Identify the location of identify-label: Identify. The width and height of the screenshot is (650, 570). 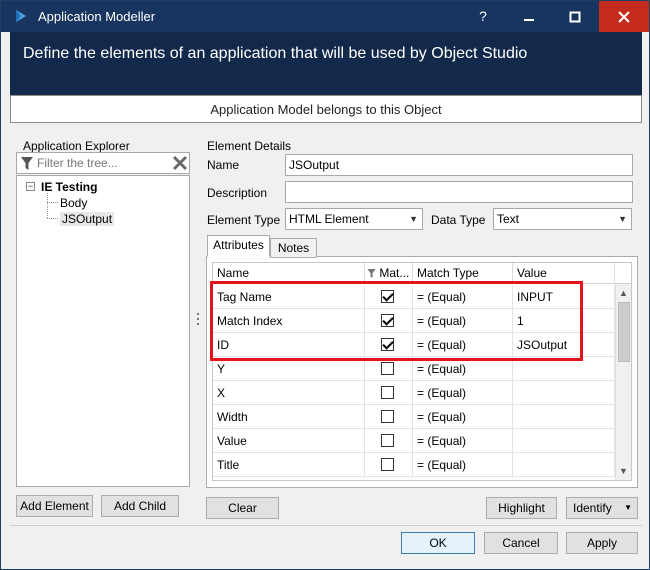
(592, 508).